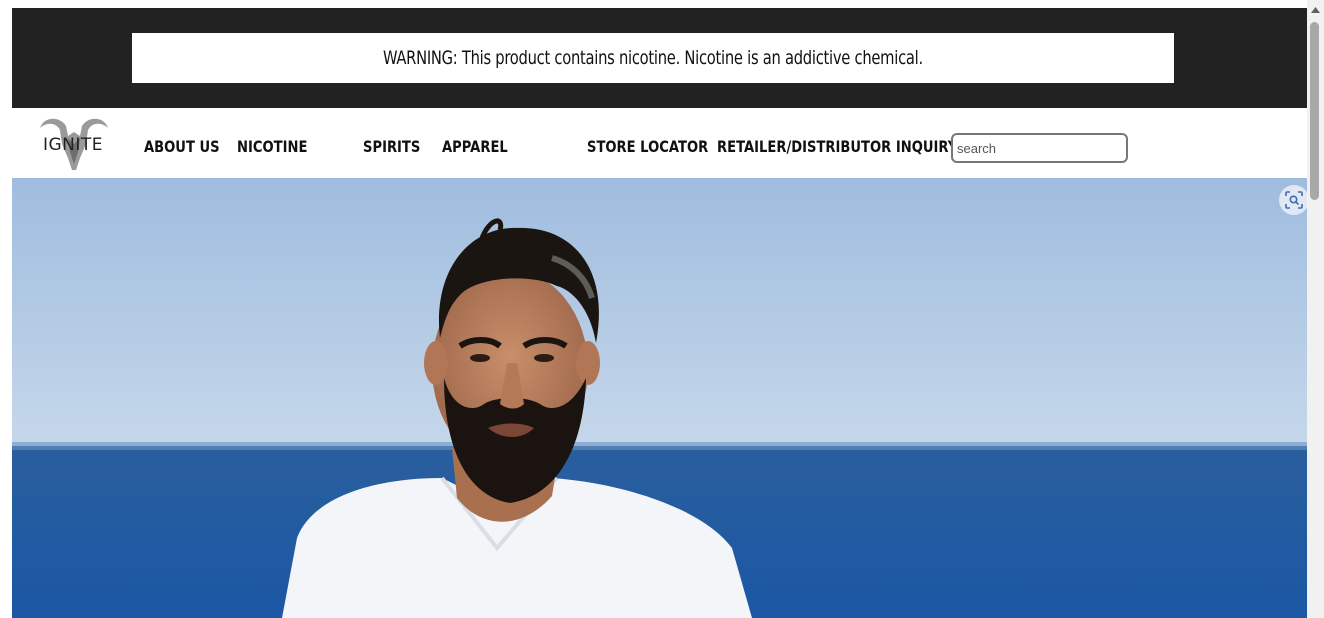 Image resolution: width=1324 pixels, height=618 pixels. Describe the element at coordinates (1314, 111) in the screenshot. I see `scrollbar-thumb` at that location.